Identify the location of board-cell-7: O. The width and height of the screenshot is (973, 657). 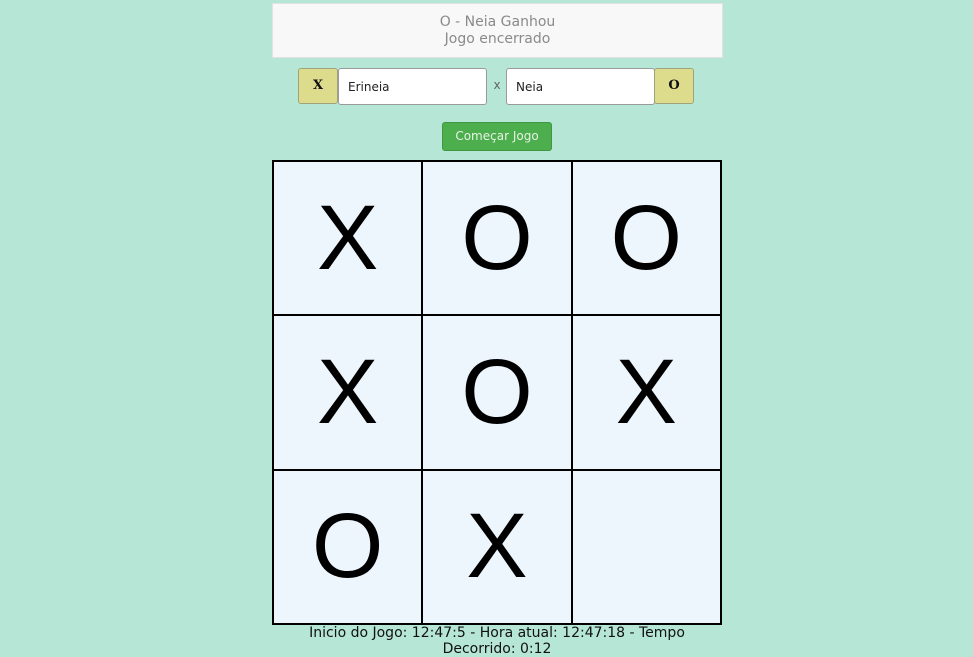
(348, 546).